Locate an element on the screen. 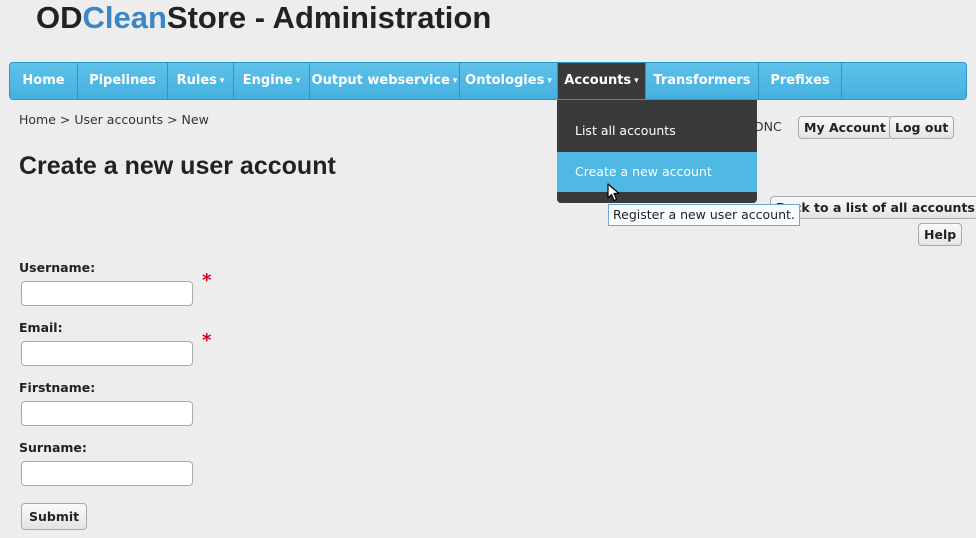 Image resolution: width=976 pixels, height=538 pixels. nav-rules: Rules ▾ is located at coordinates (201, 81).